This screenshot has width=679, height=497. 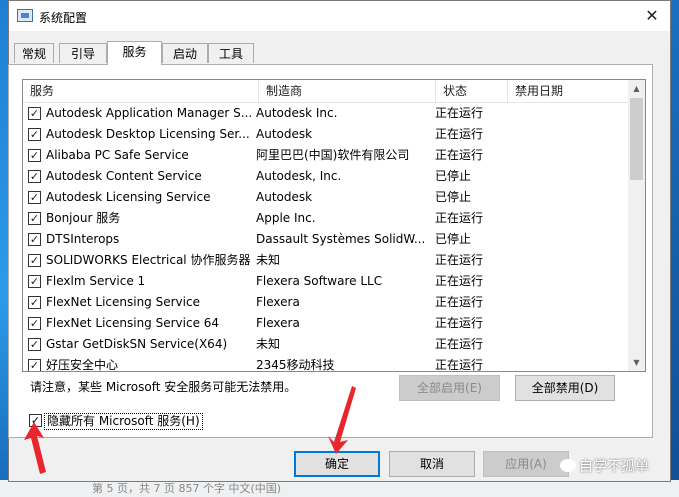 I want to click on service-row: ✓ FlexNet Licensing Service 64 Flexera 正在运行, so click(x=325, y=323).